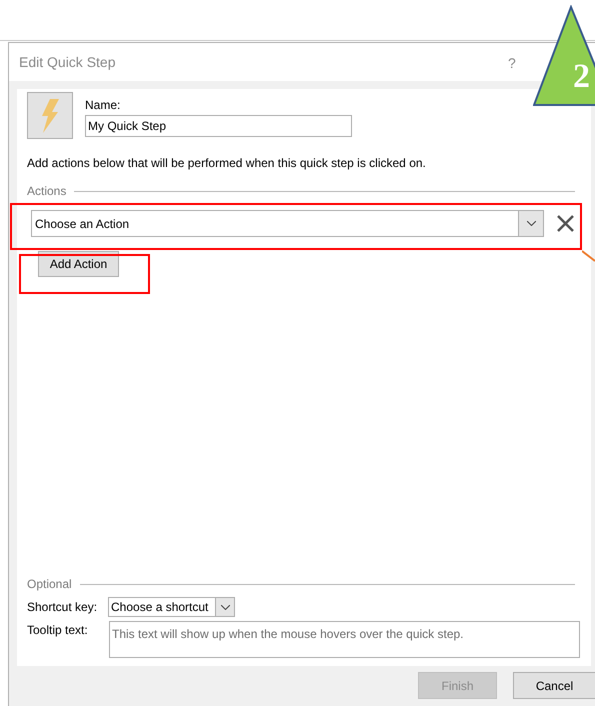 This screenshot has width=595, height=706. I want to click on tooltip-input: This text will show up when the mouse hovers over the quick step., so click(344, 639).